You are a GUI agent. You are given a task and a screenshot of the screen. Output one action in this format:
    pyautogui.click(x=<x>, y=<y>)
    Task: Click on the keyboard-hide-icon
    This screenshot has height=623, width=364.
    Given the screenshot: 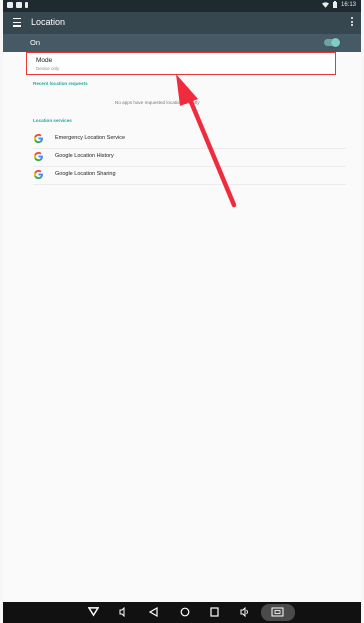 What is the action you would take?
    pyautogui.click(x=93, y=611)
    